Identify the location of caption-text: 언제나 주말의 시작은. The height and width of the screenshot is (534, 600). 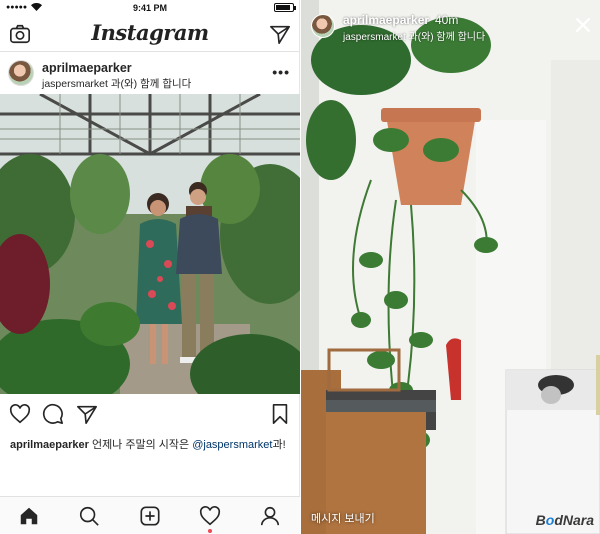
(140, 445).